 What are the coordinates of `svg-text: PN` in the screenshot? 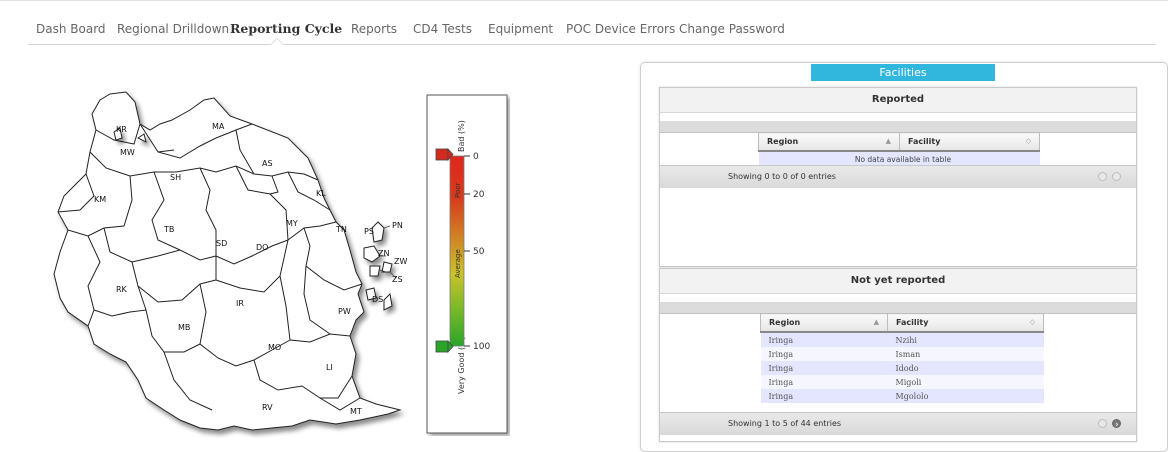 It's located at (397, 225).